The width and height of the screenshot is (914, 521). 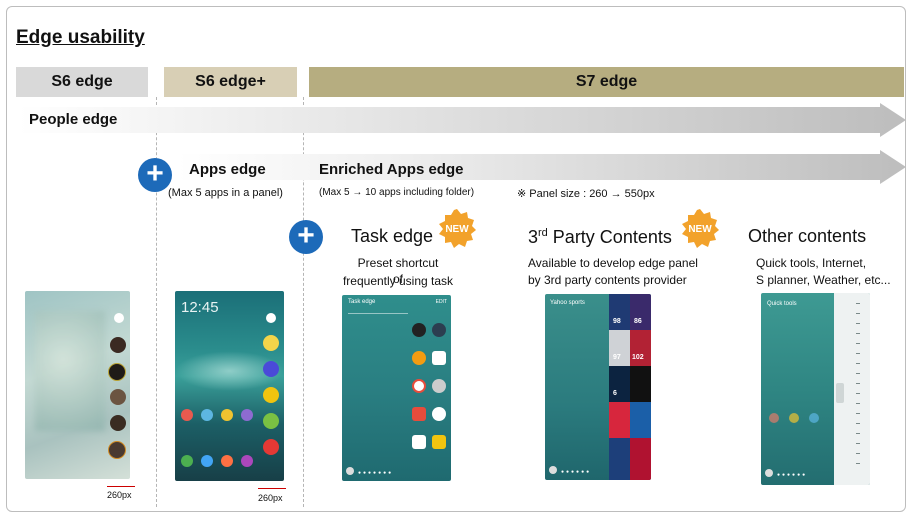 What do you see at coordinates (229, 386) in the screenshot?
I see `s6-edge-plus-screenshot: 12:45` at bounding box center [229, 386].